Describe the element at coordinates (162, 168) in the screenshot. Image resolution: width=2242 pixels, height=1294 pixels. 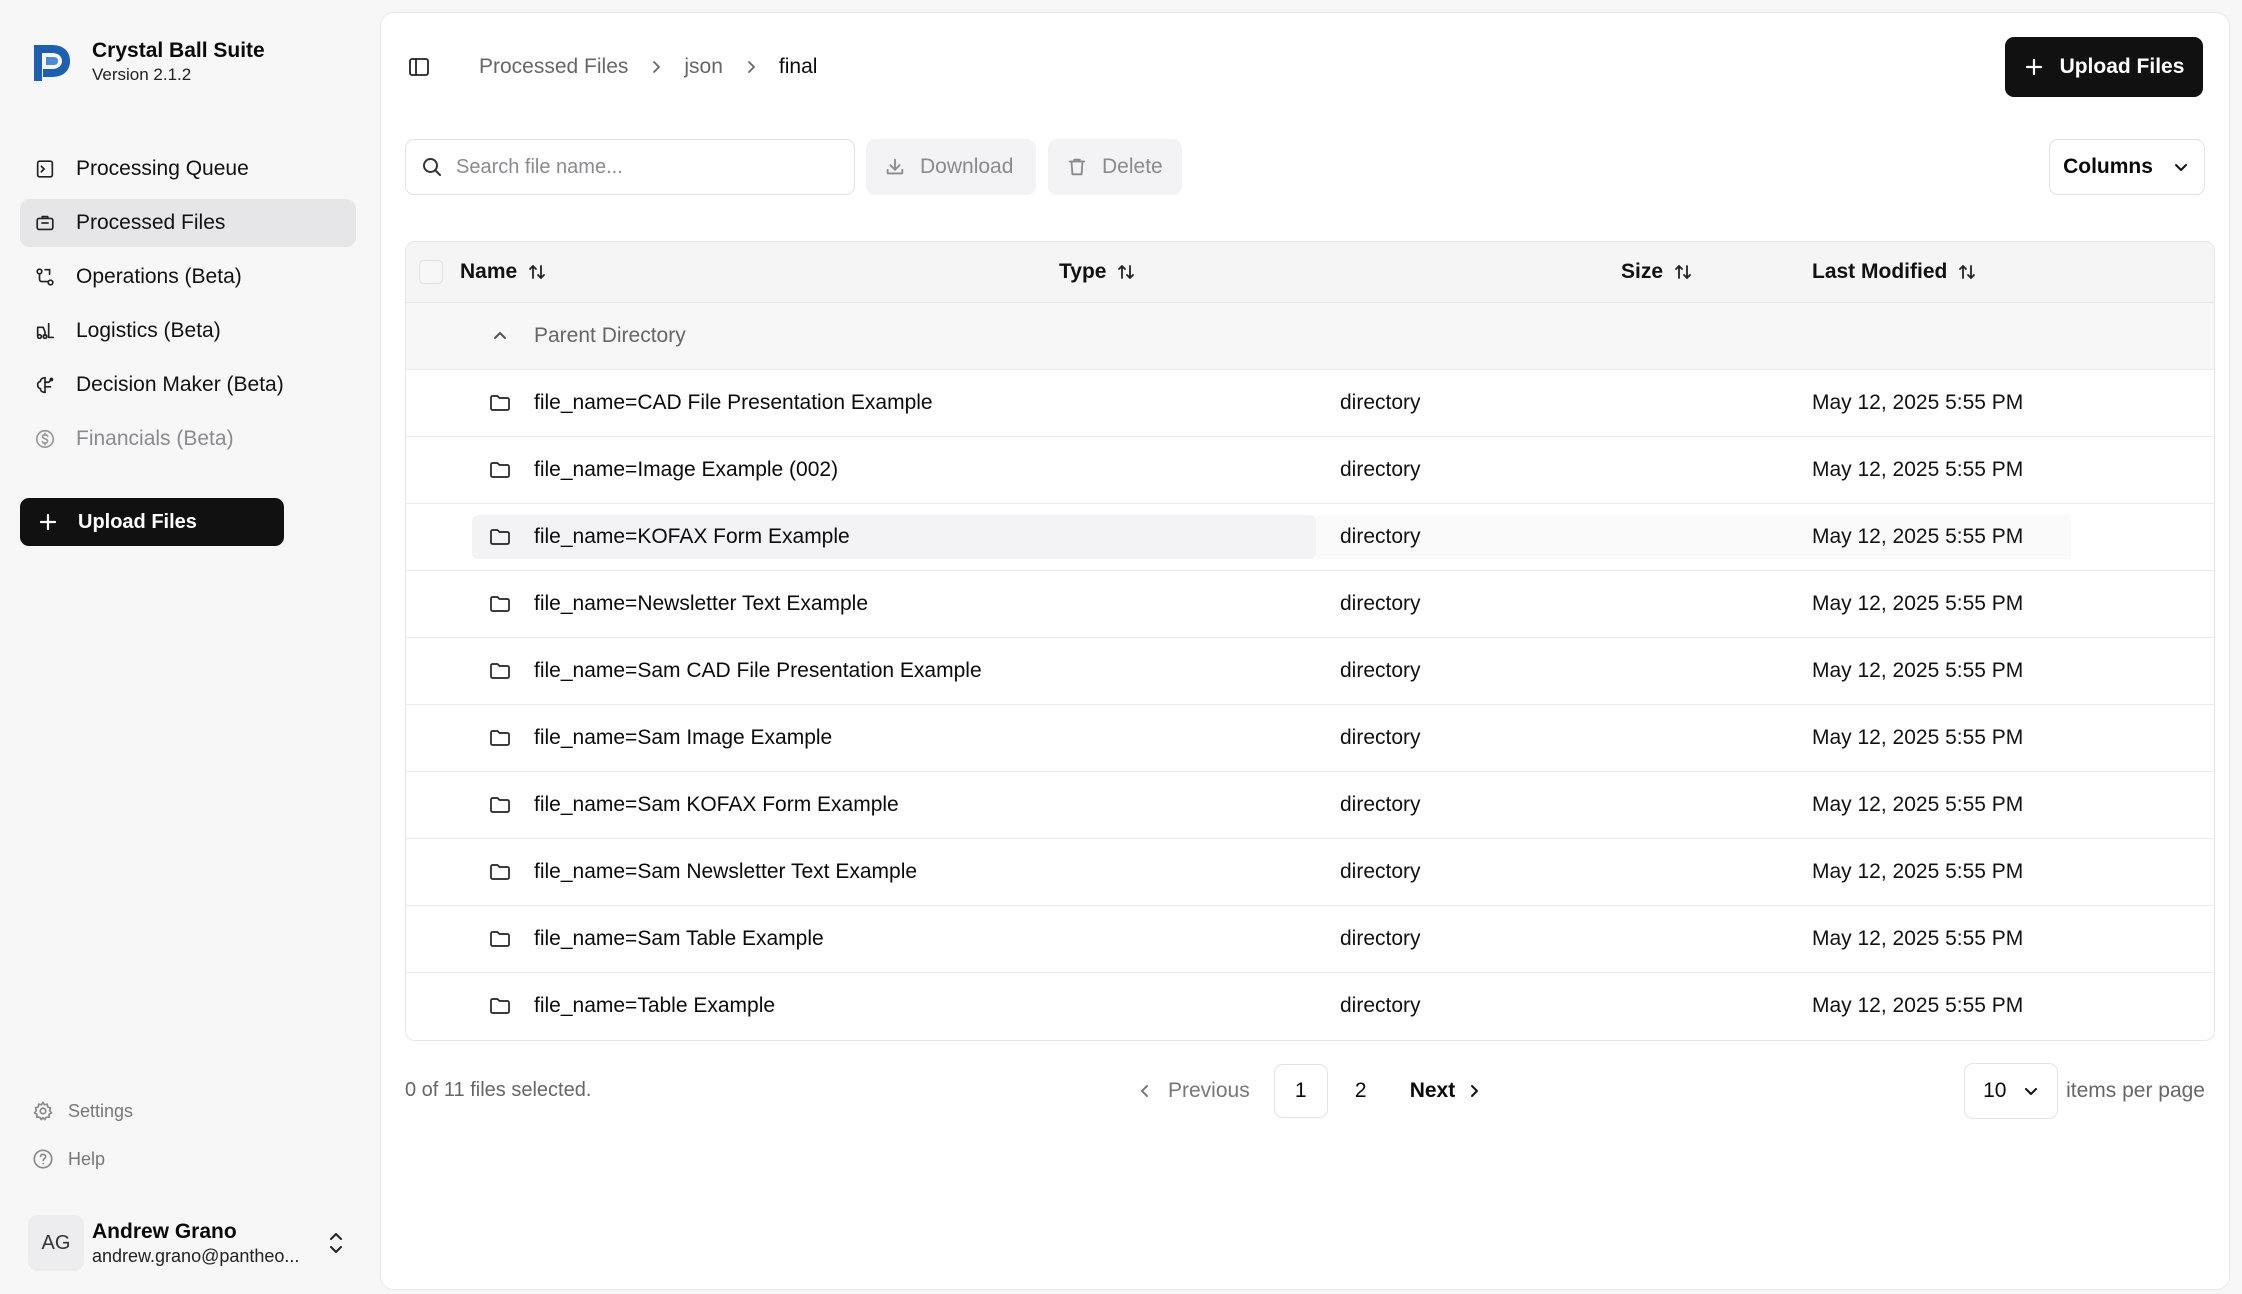
I see `sidebar-item-label: Processing Queue` at that location.